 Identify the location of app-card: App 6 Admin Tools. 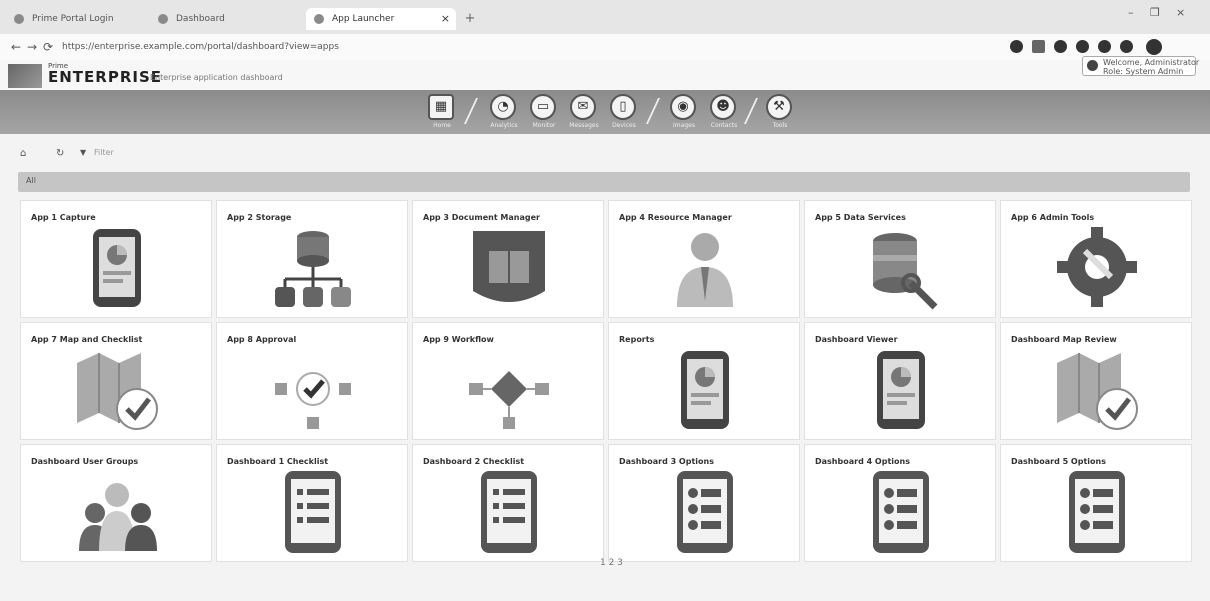
(1096, 259).